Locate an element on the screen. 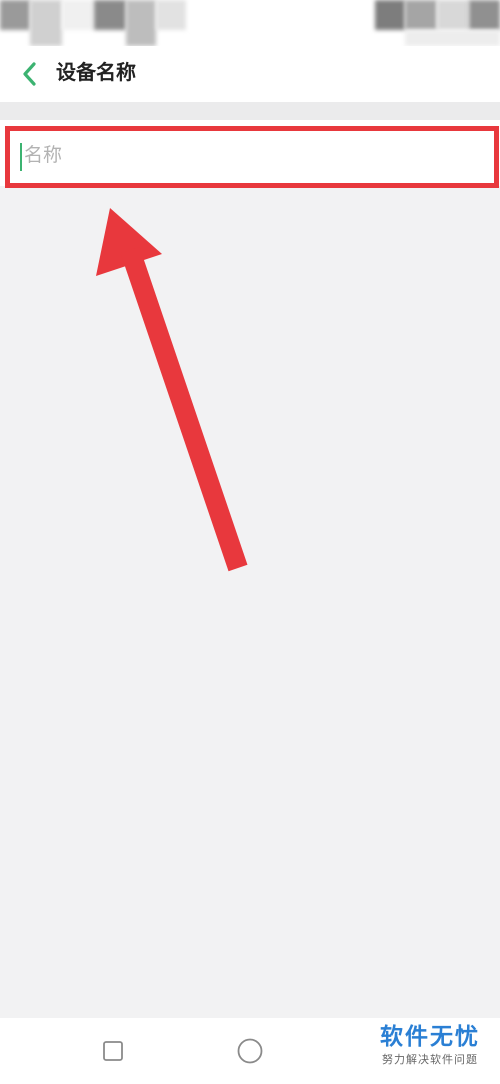 This screenshot has width=500, height=1084. annotation-arrow-shaft is located at coordinates (184, 409).